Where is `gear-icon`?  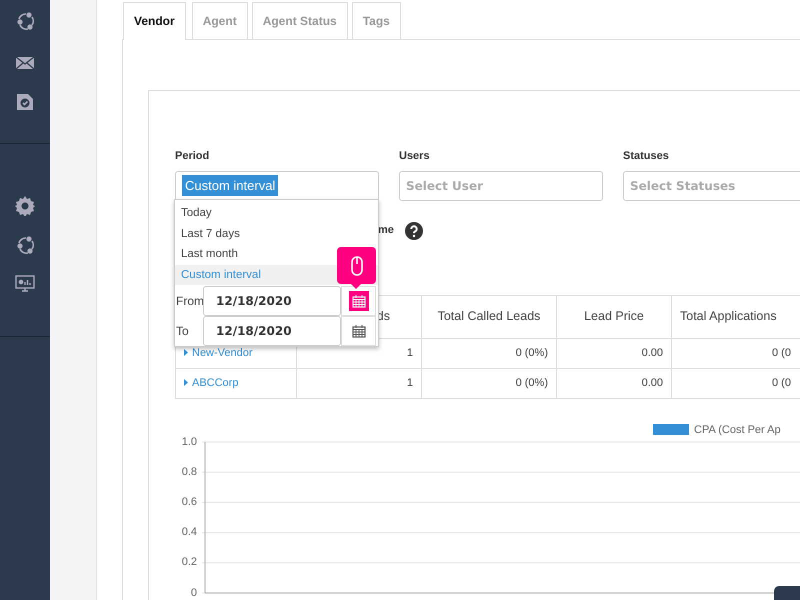
gear-icon is located at coordinates (25, 206).